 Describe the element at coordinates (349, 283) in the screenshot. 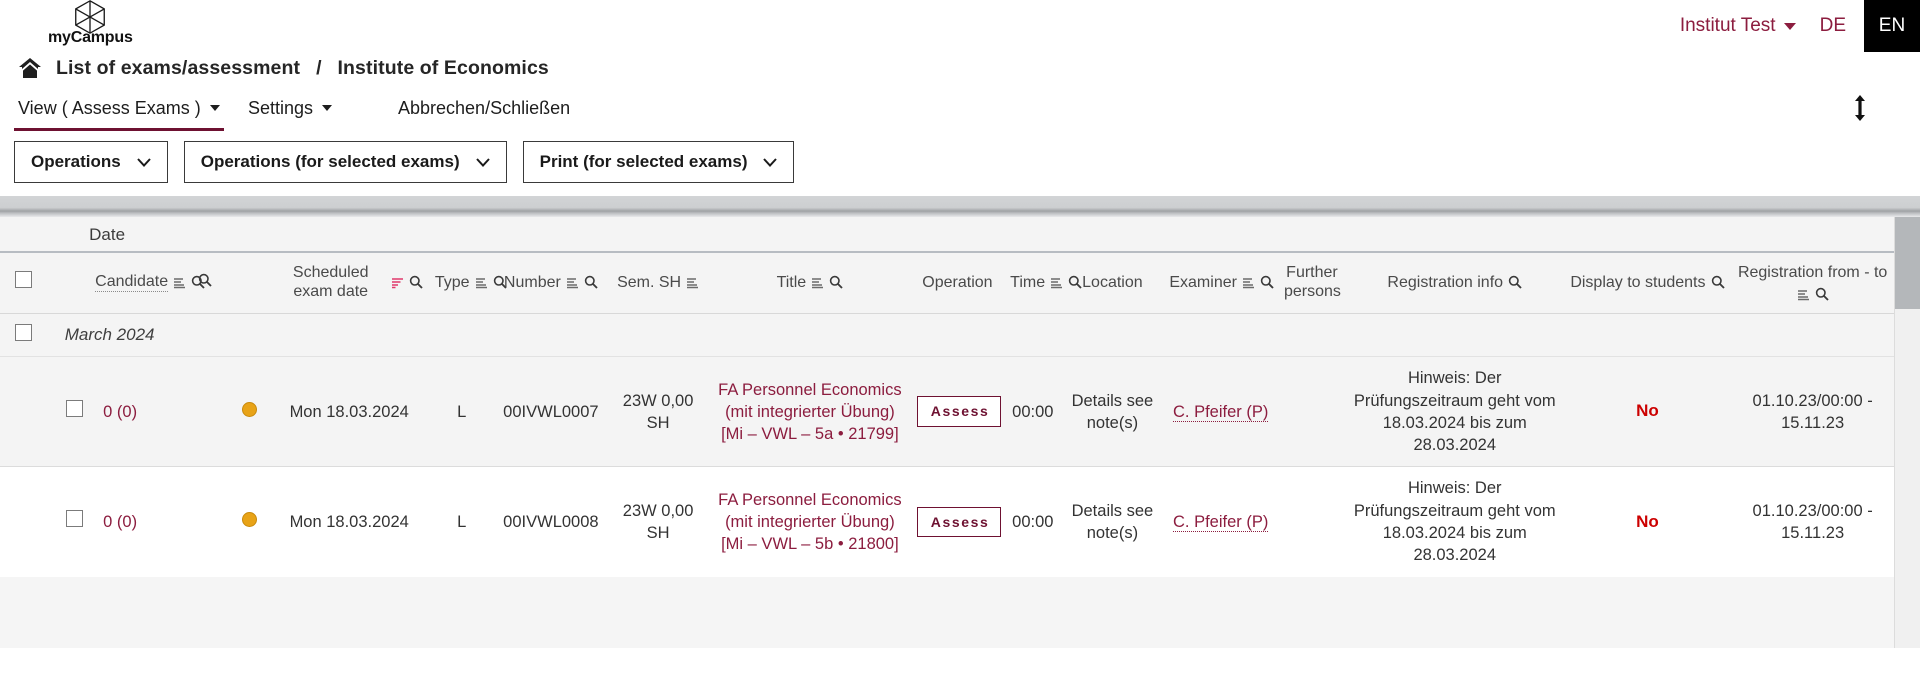

I see `header-scheduled-exam-date: Scheduled exam date` at that location.